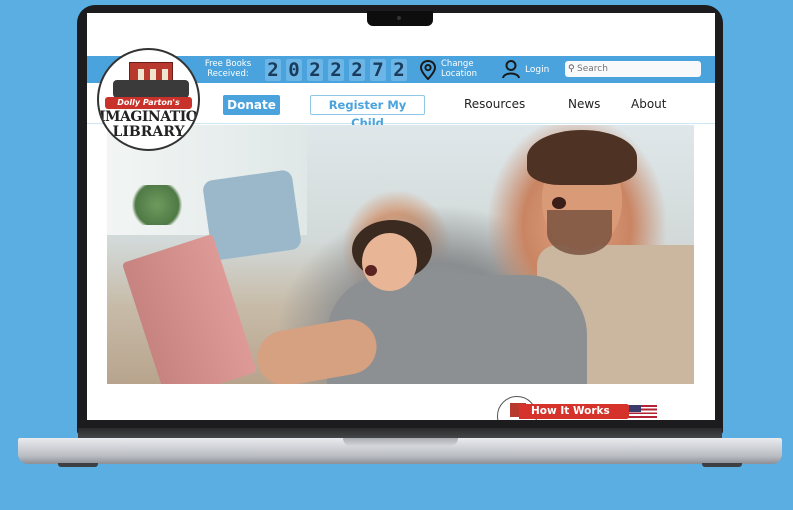  I want to click on location-pin-icon, so click(428, 70).